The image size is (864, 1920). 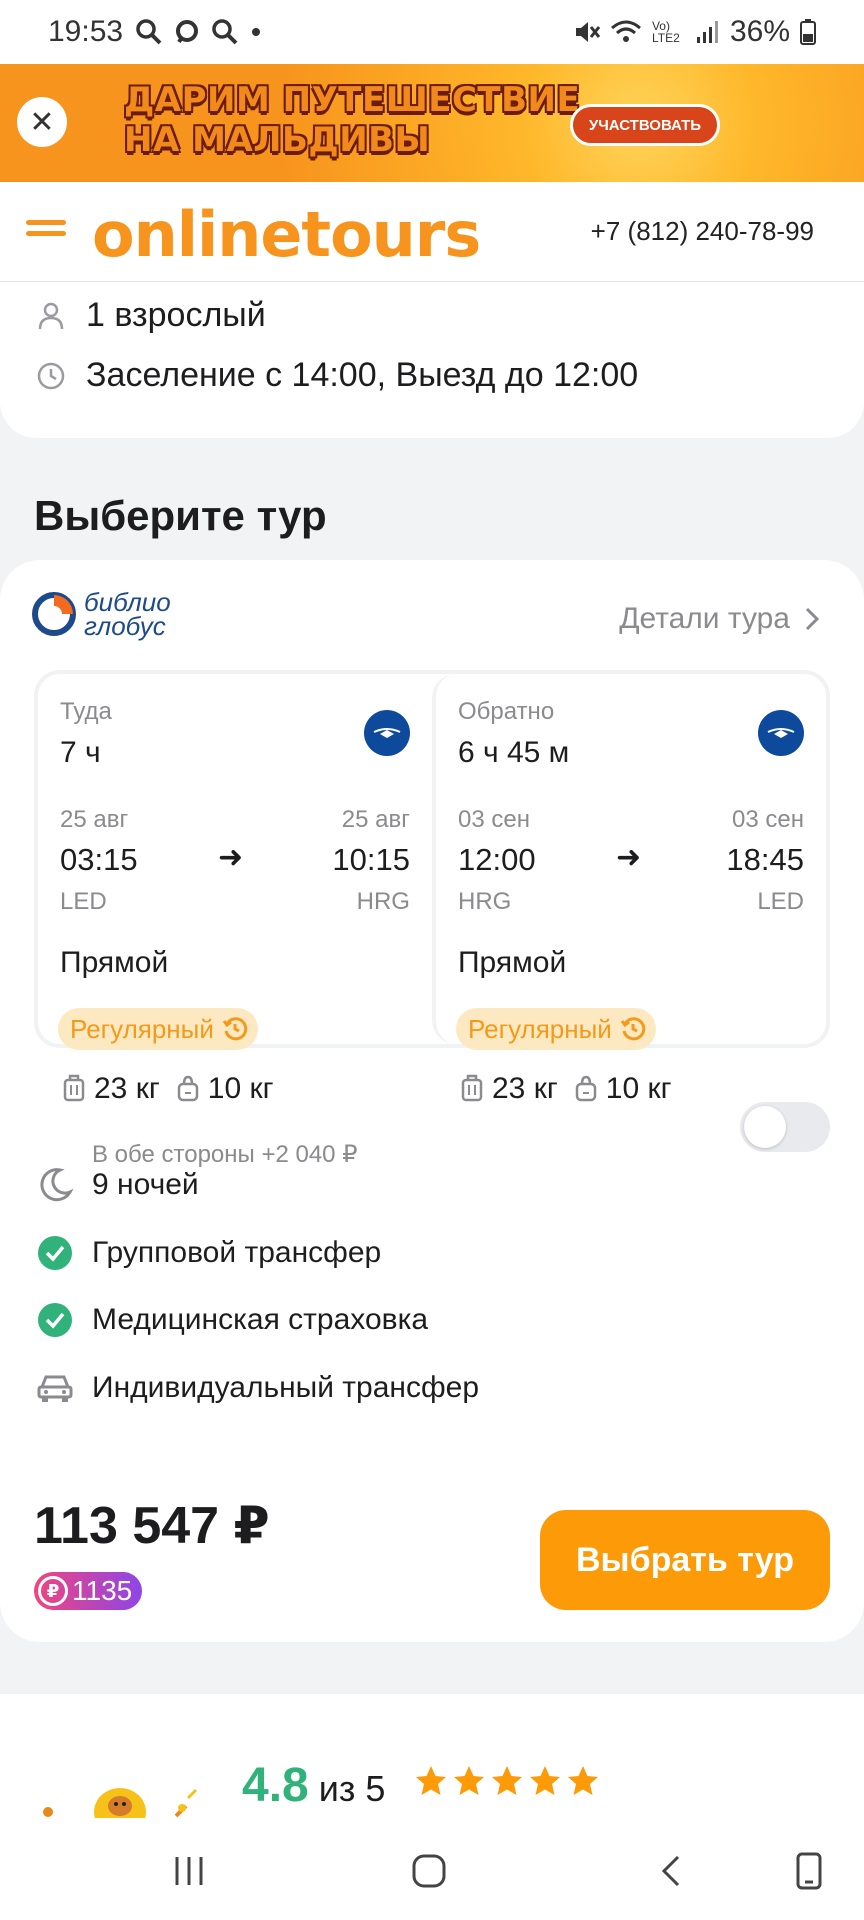 I want to click on tour-details-link: Детали тура, so click(x=719, y=619).